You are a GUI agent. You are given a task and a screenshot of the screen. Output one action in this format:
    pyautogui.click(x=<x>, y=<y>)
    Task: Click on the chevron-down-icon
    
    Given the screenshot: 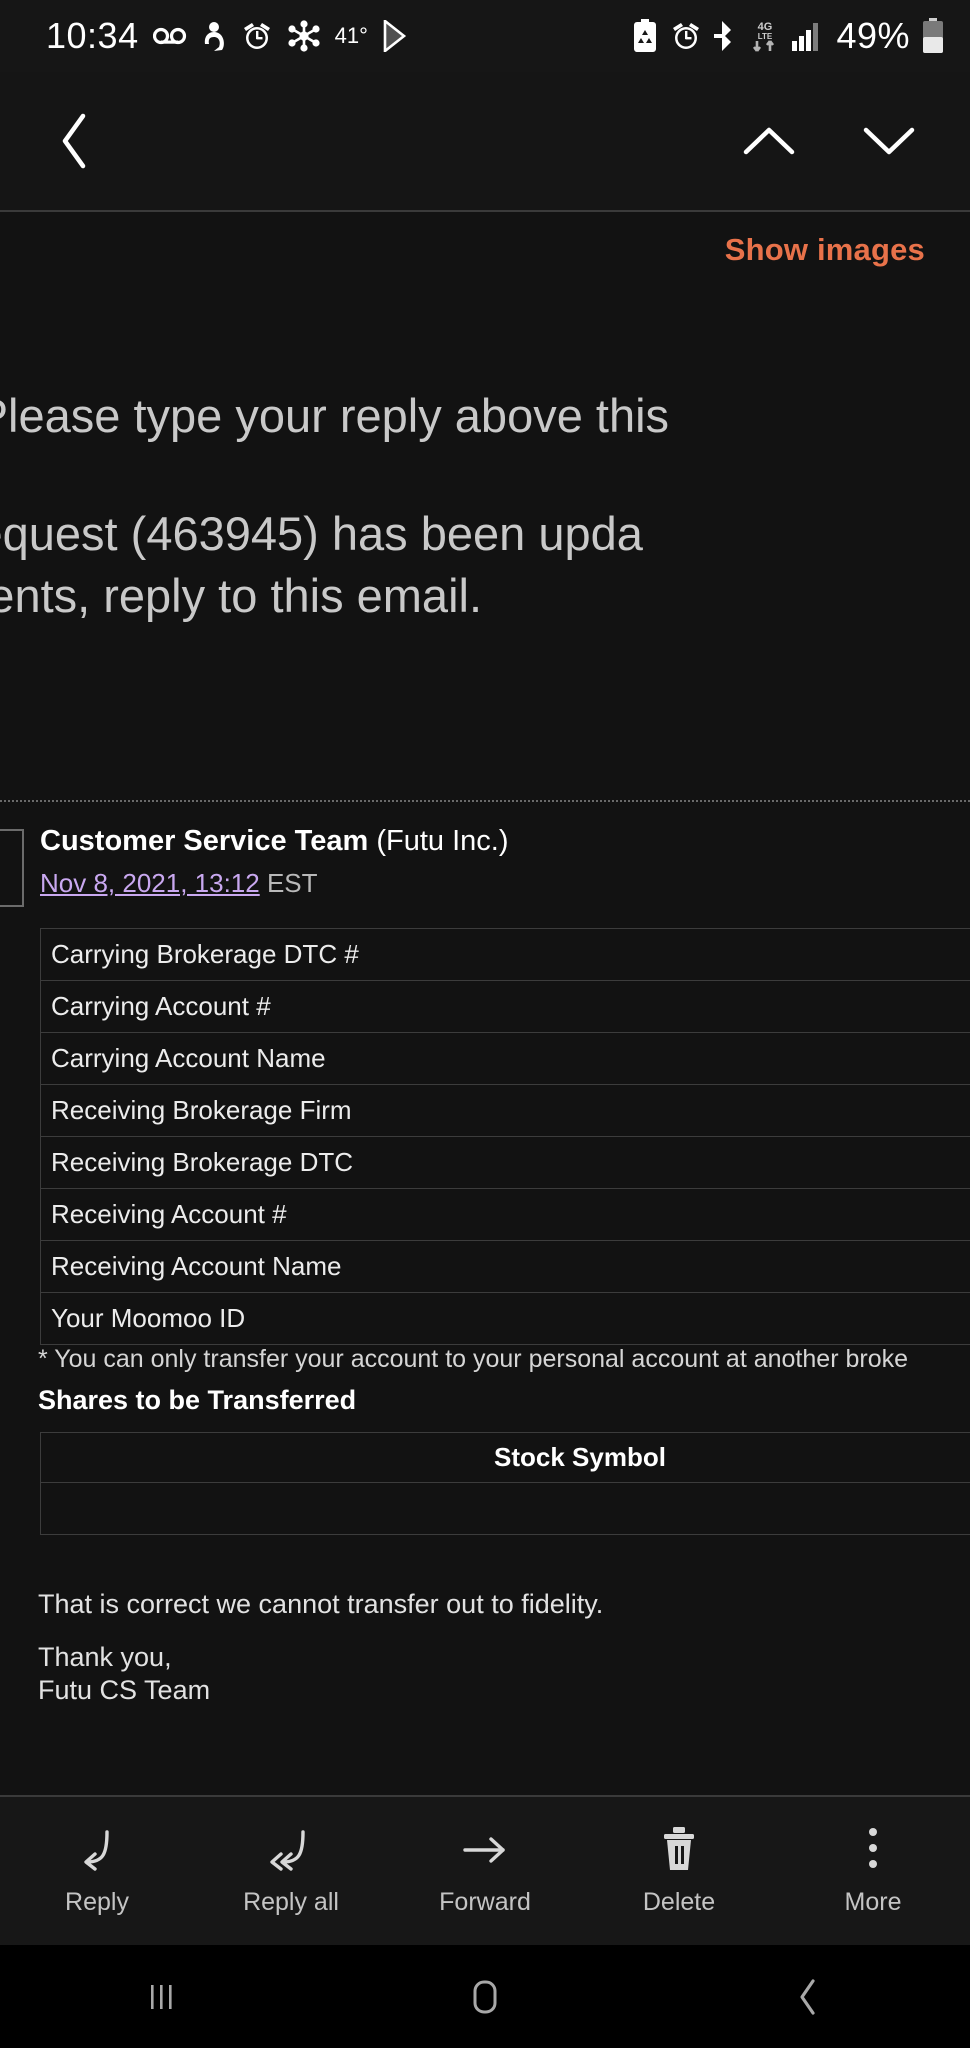 What is the action you would take?
    pyautogui.click(x=889, y=141)
    